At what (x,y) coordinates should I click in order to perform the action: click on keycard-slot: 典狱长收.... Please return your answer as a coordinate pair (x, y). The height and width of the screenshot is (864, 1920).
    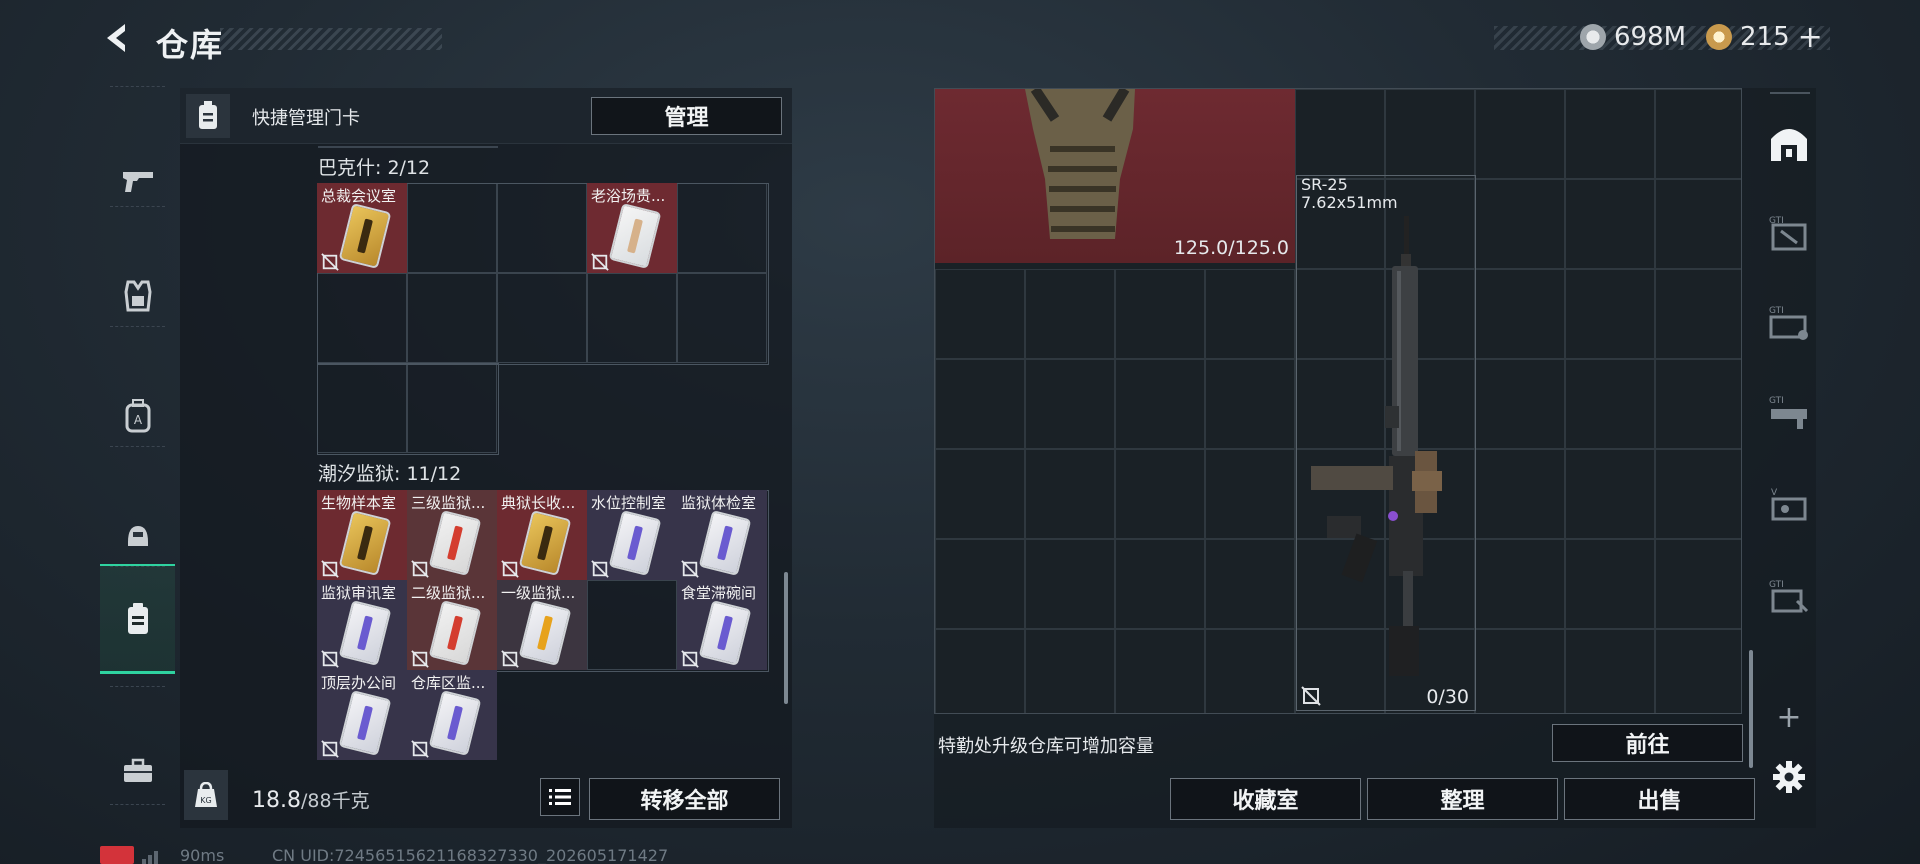
    Looking at the image, I should click on (542, 535).